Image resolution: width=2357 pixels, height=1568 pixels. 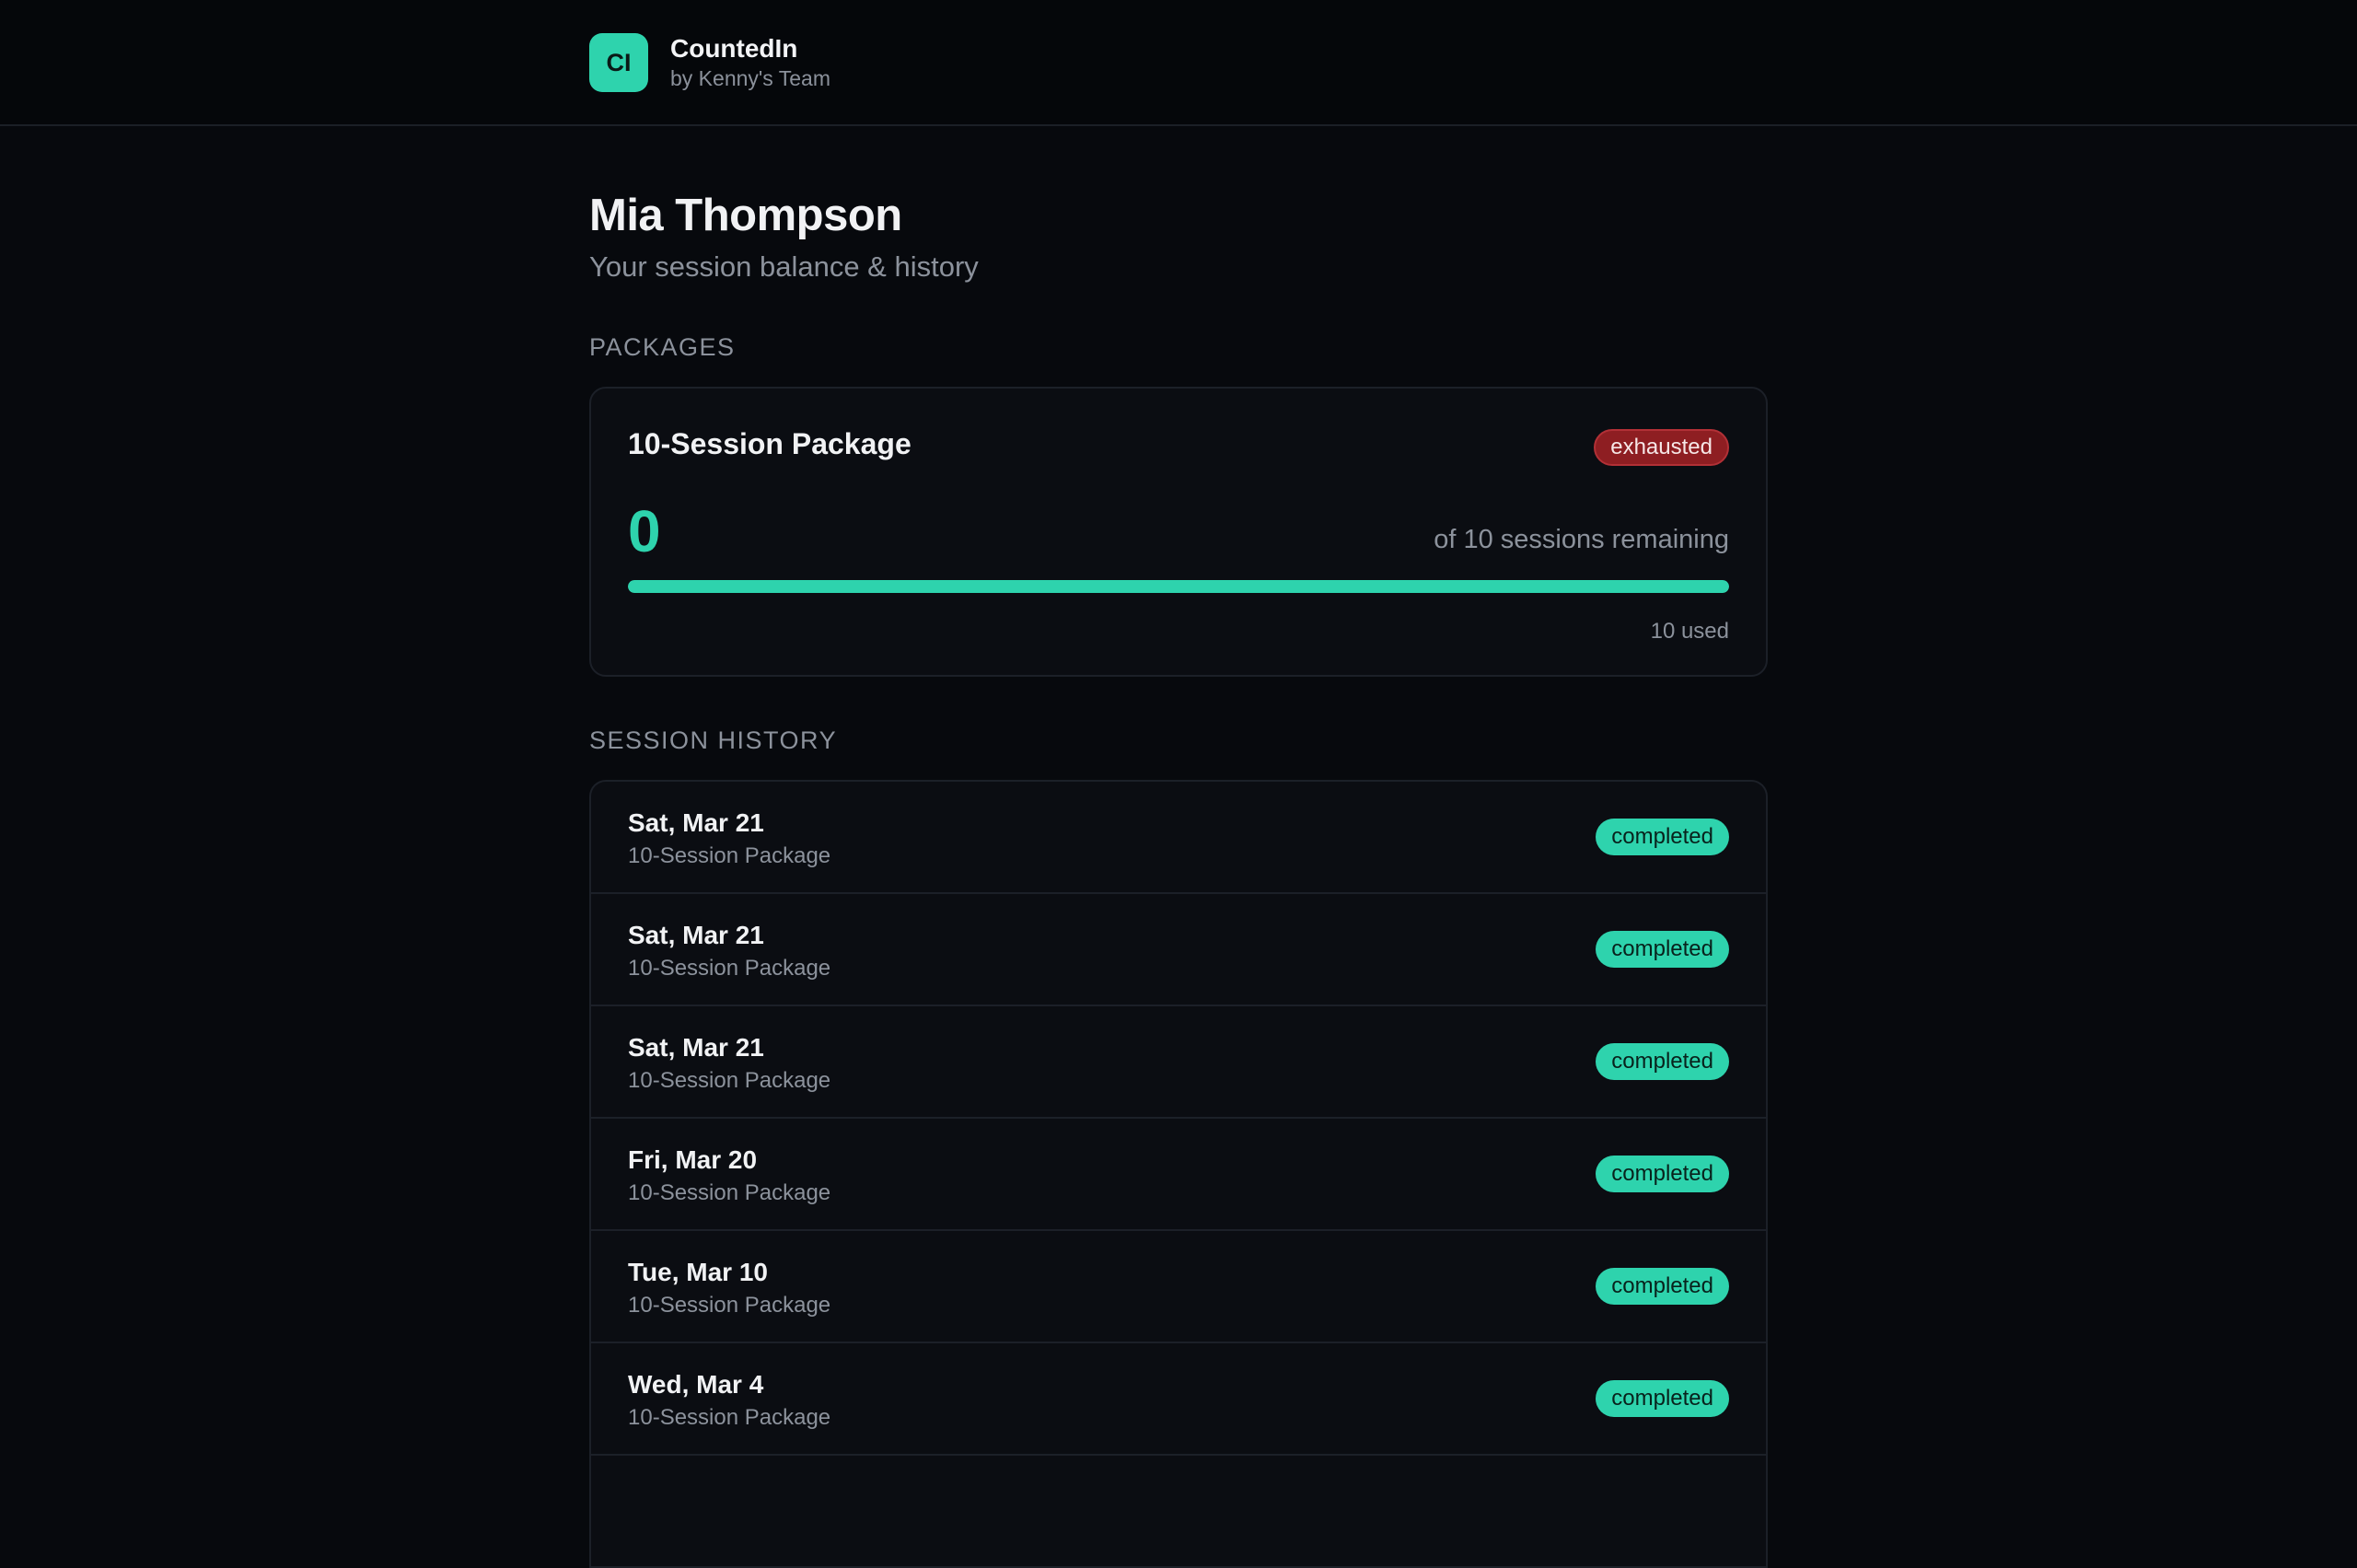 I want to click on usage-progress-bar, so click(x=1178, y=586).